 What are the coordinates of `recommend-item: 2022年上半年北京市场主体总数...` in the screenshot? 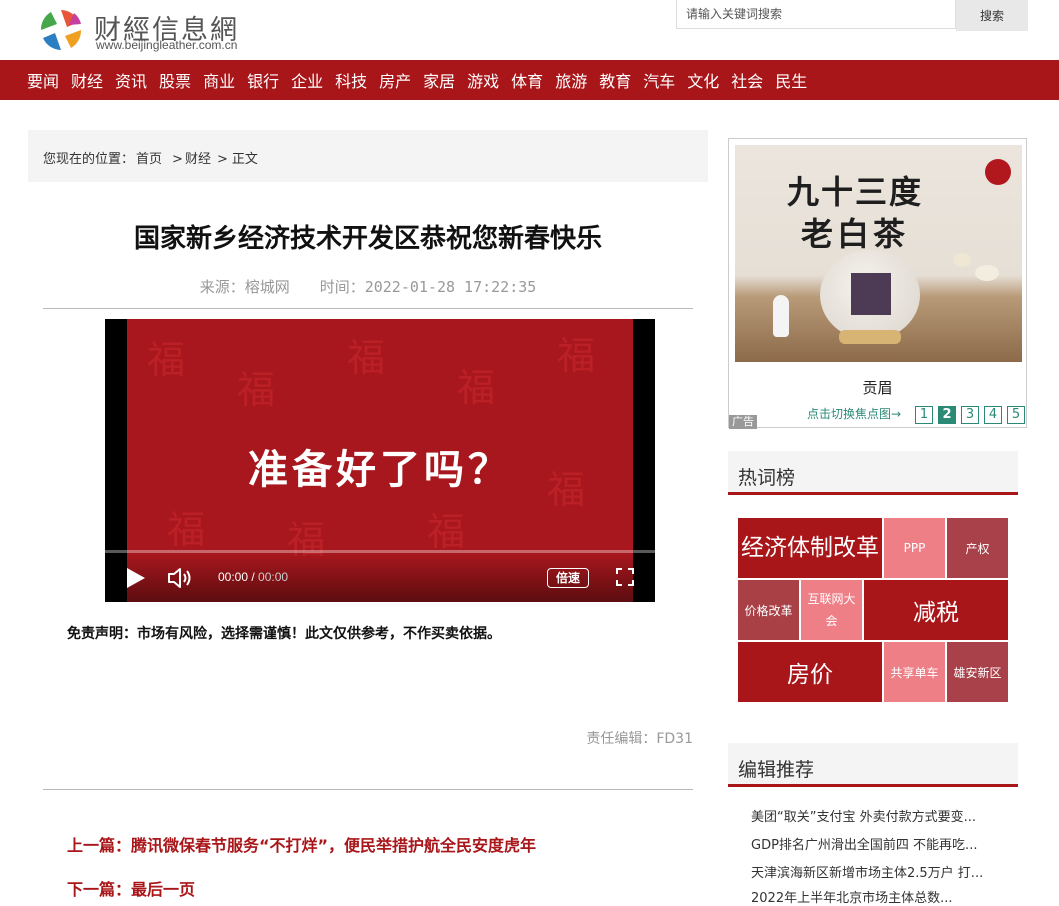 It's located at (851, 896).